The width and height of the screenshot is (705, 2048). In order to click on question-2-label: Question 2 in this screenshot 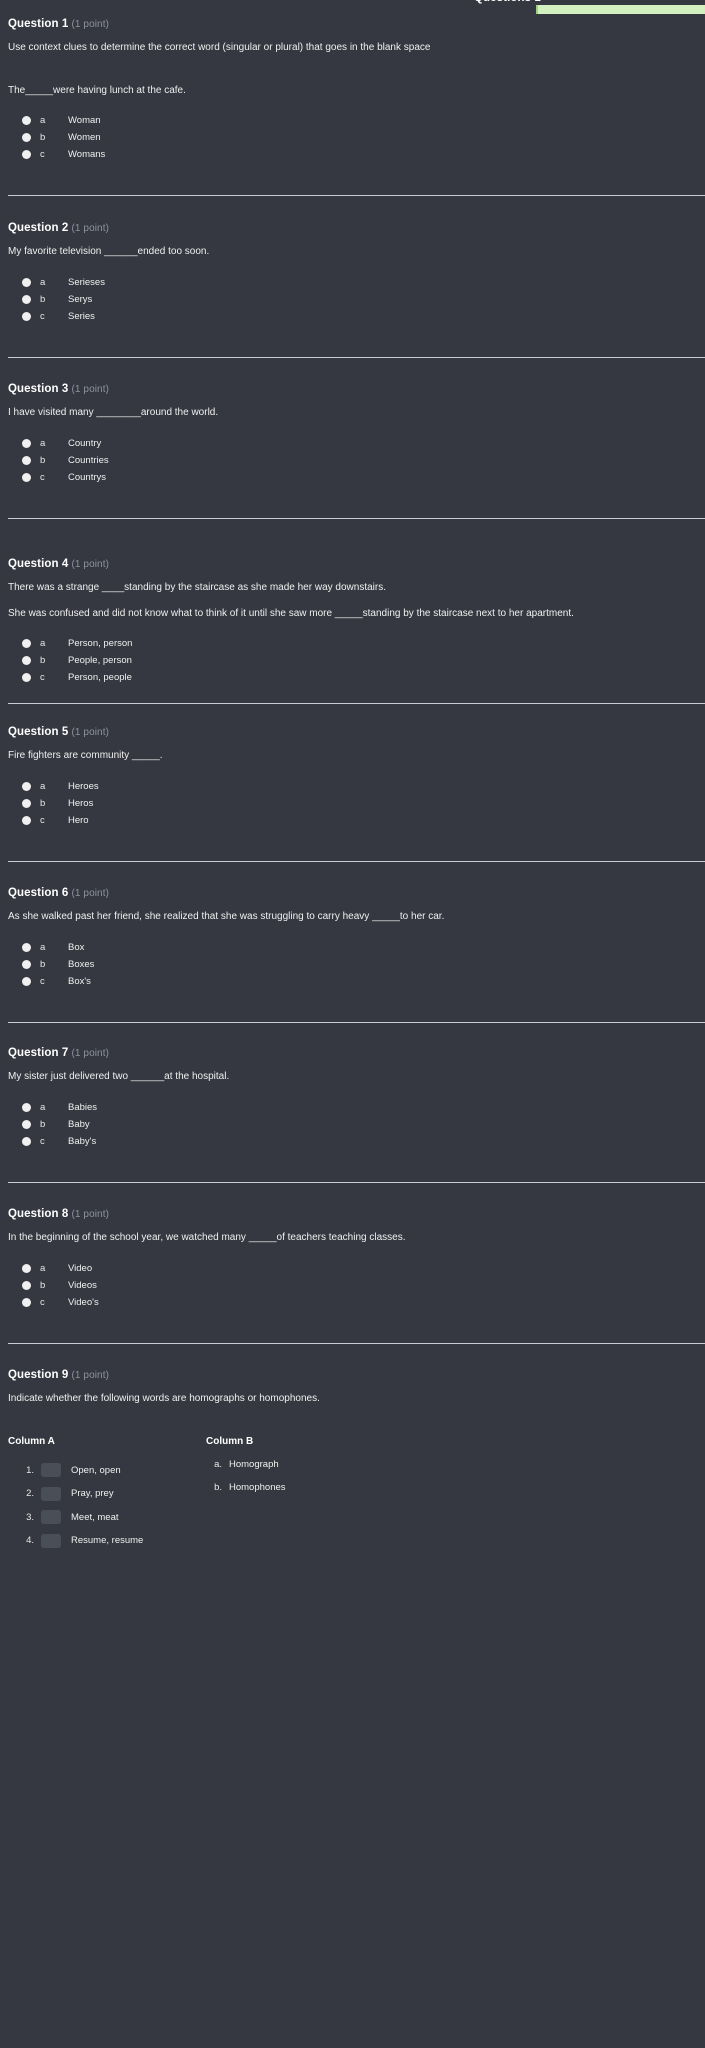, I will do `click(38, 228)`.